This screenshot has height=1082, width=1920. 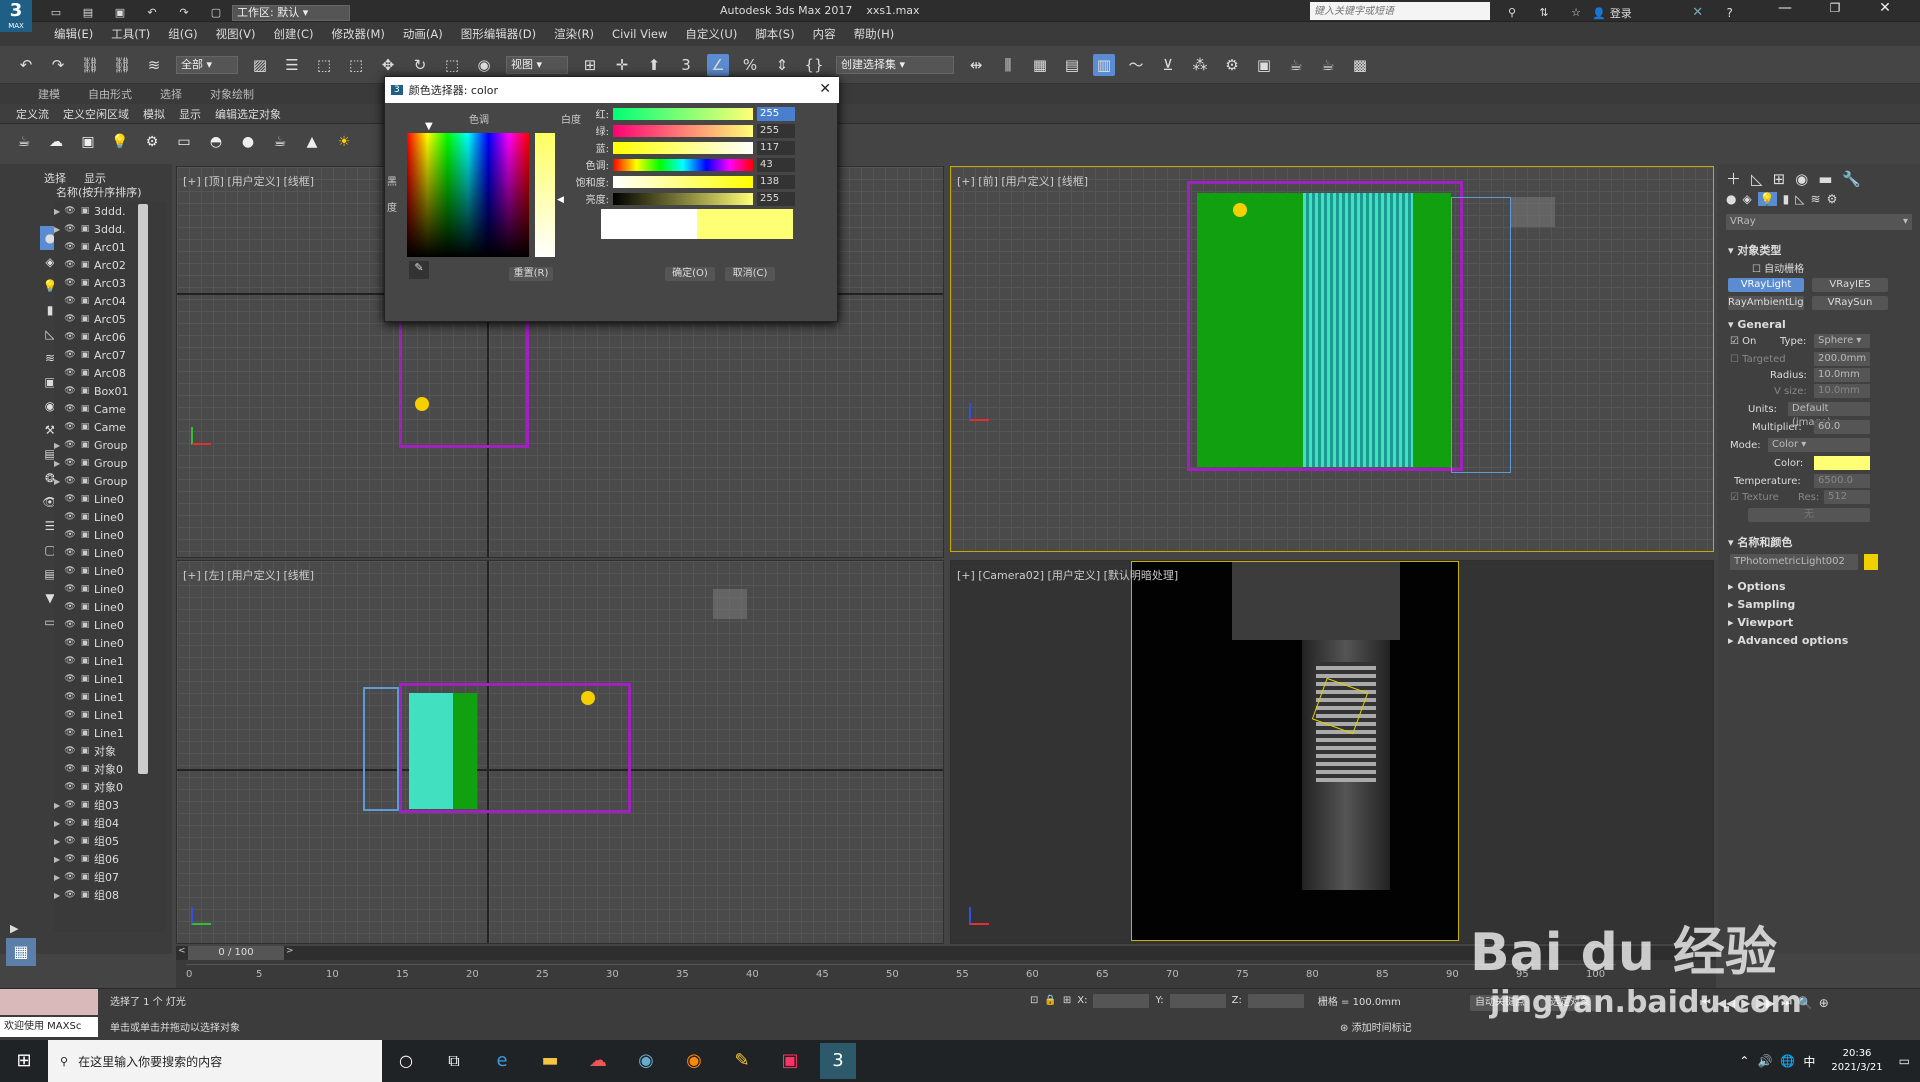 I want to click on scene-header: 名称(按升序排序), so click(x=114, y=193).